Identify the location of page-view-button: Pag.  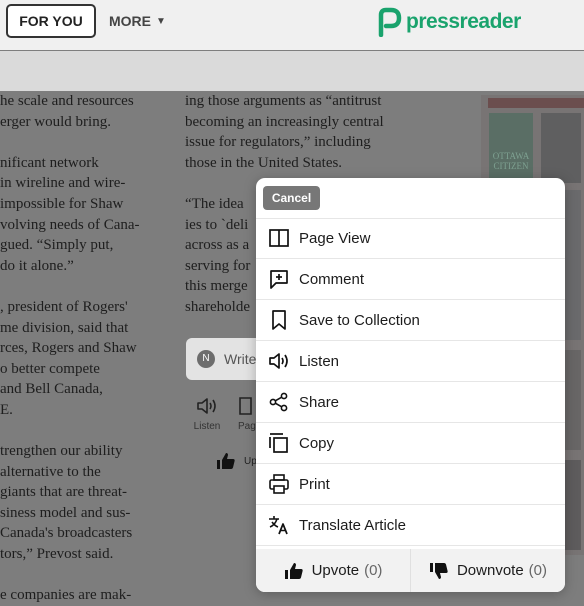
(247, 414).